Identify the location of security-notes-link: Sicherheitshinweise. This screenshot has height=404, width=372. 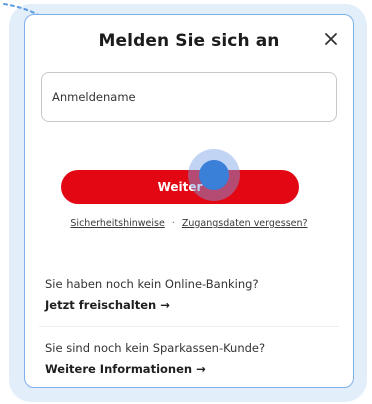
(117, 223).